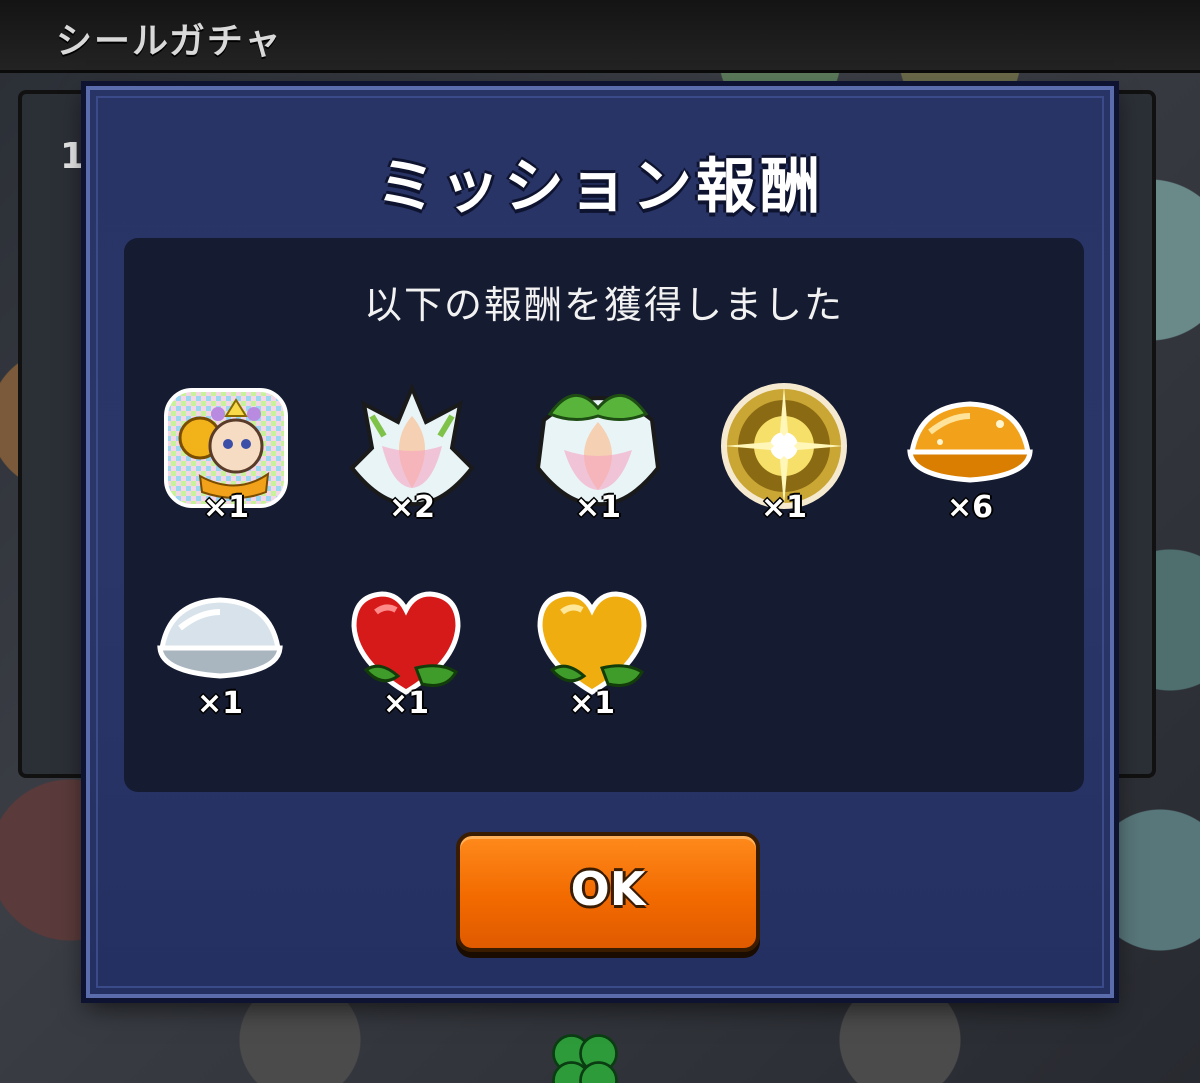 The width and height of the screenshot is (1200, 1083). Describe the element at coordinates (412, 456) in the screenshot. I see `reward-item: ×2` at that location.